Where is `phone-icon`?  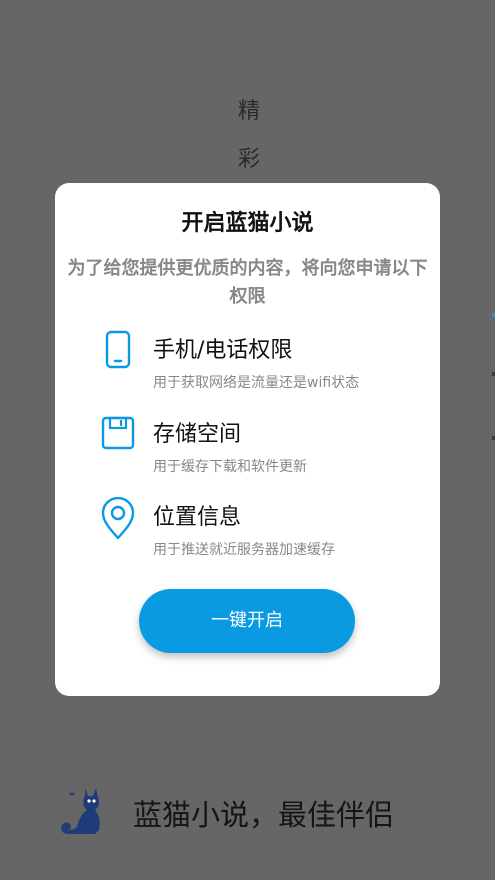 phone-icon is located at coordinates (118, 350).